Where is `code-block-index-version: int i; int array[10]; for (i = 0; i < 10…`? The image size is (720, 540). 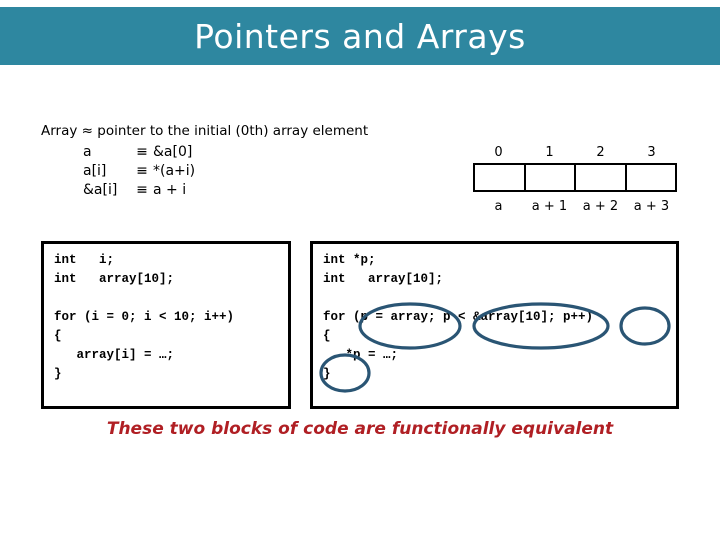
code-block-index-version: int i; int array[10]; for (i = 0; i < 10… is located at coordinates (166, 325).